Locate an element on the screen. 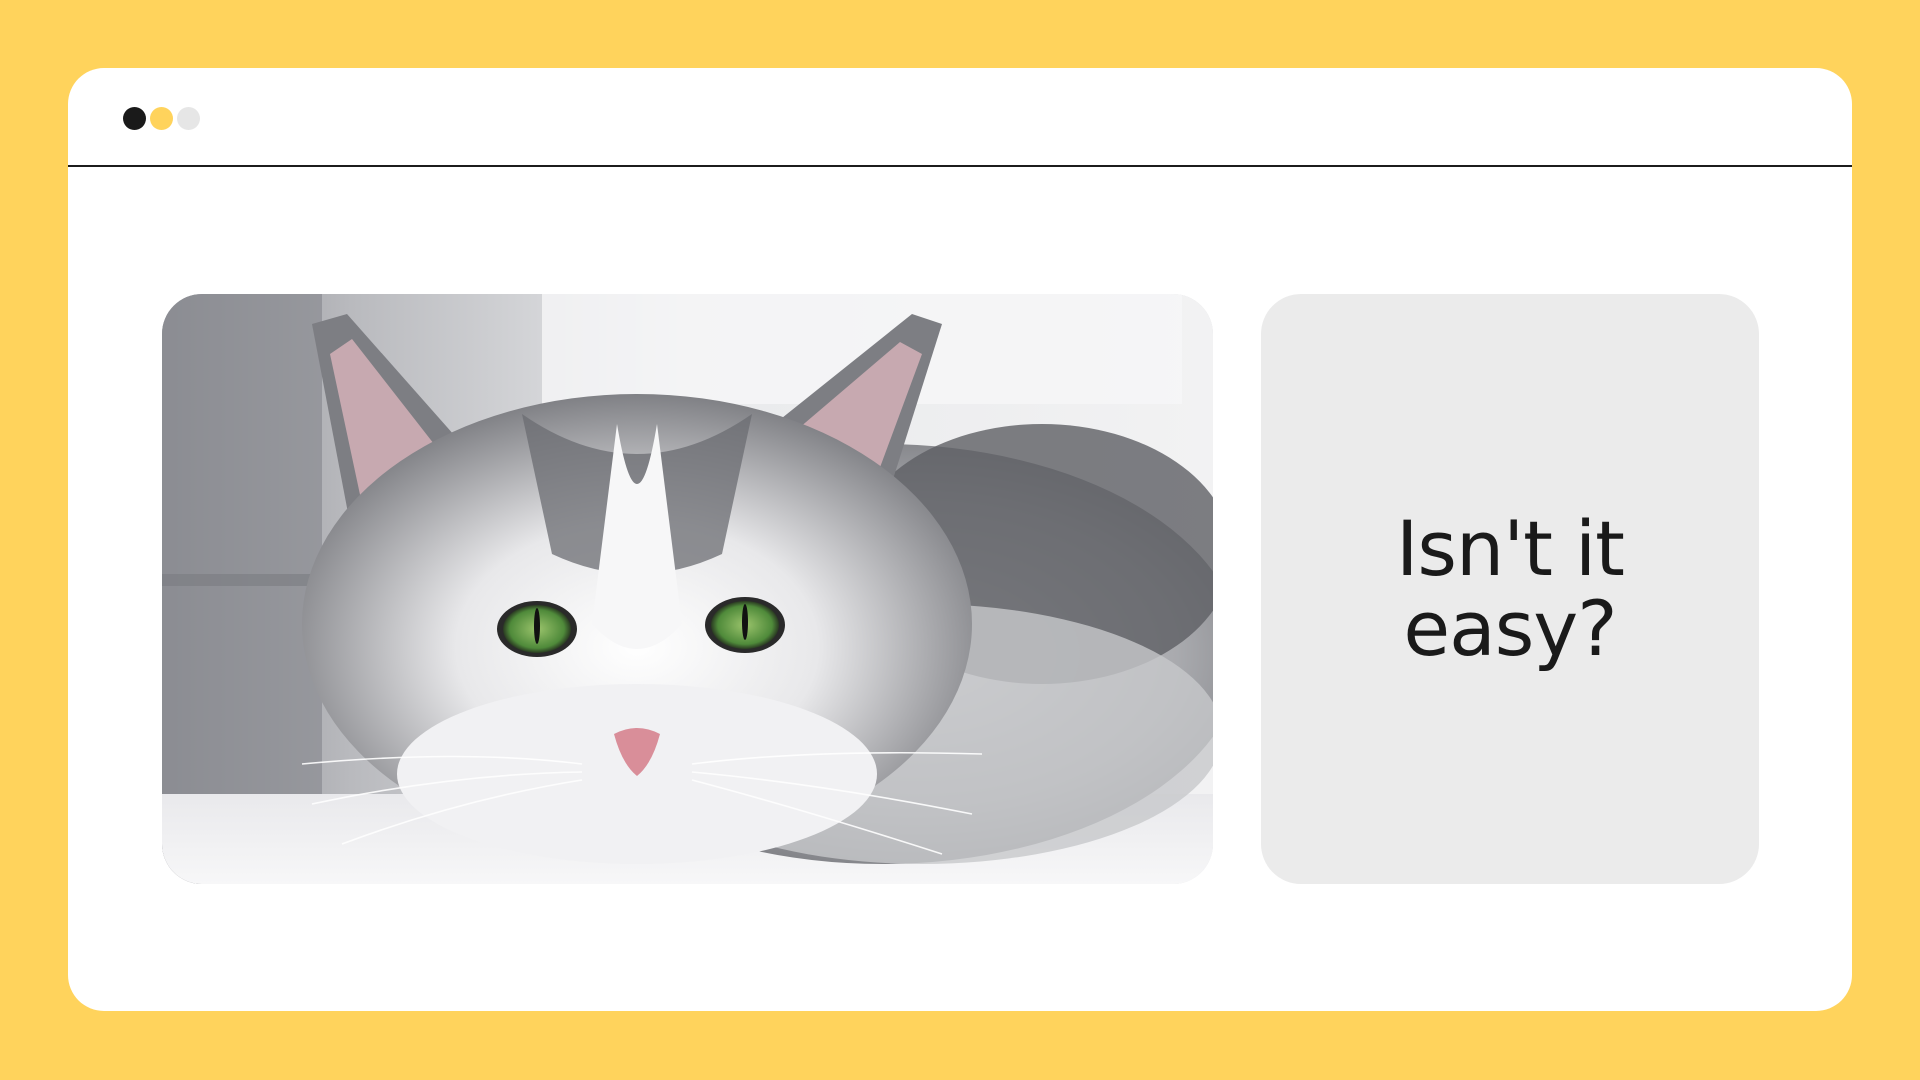 Image resolution: width=1920 pixels, height=1080 pixels. caption-card: Isn't it easy? is located at coordinates (1510, 589).